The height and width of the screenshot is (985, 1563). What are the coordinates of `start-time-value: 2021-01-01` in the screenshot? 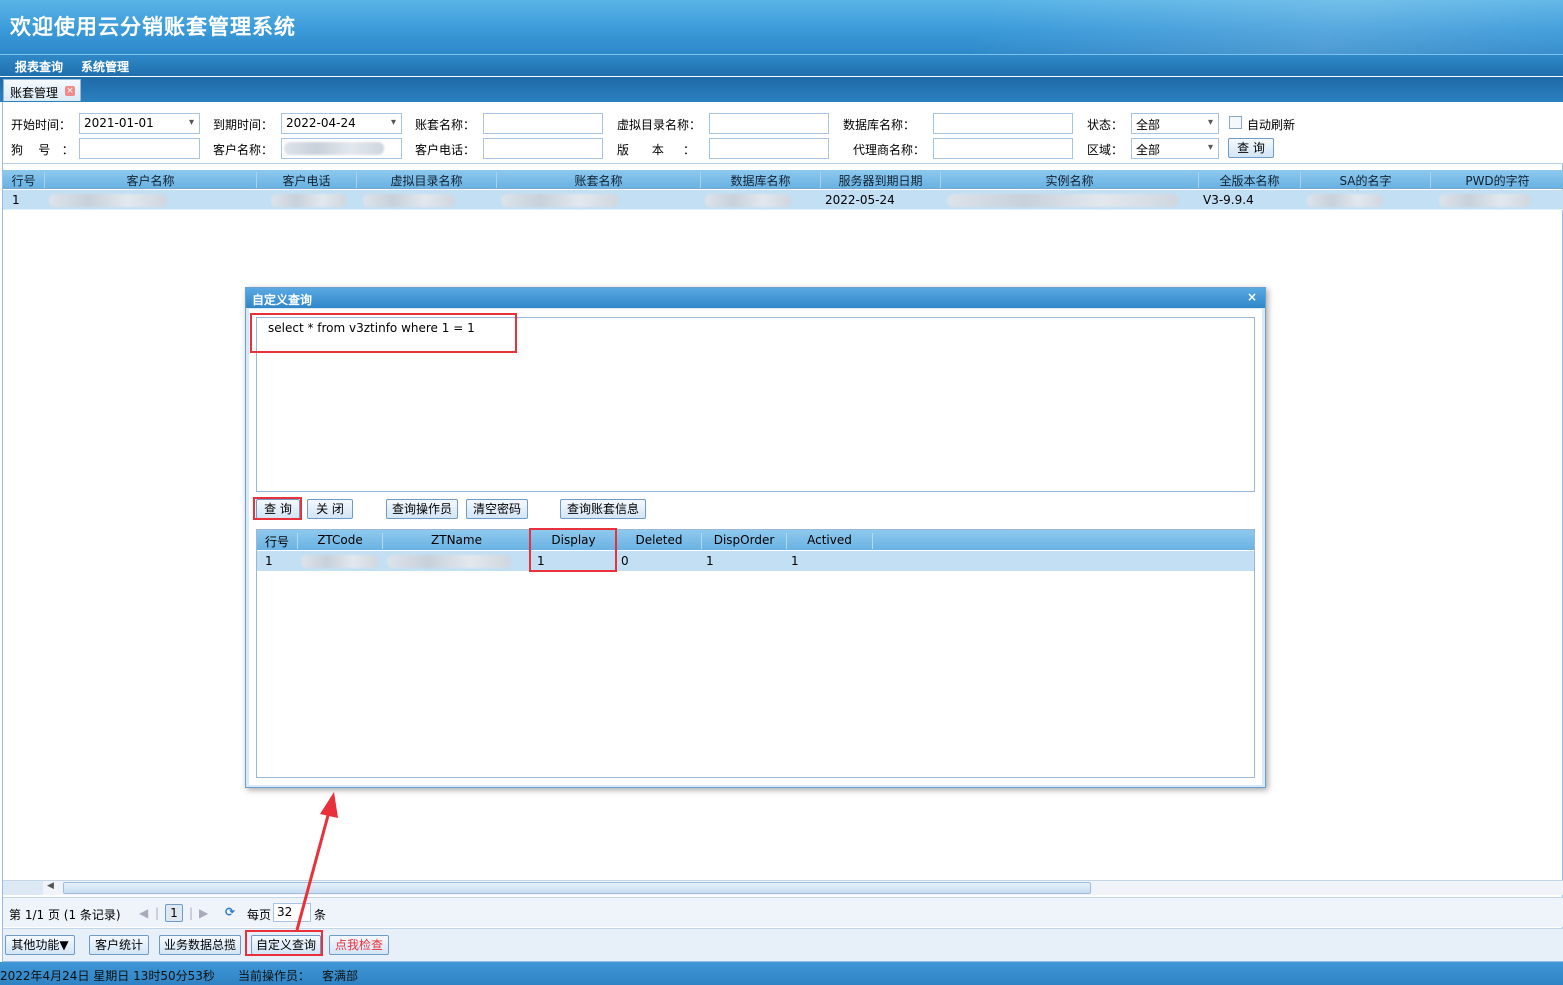 It's located at (119, 123).